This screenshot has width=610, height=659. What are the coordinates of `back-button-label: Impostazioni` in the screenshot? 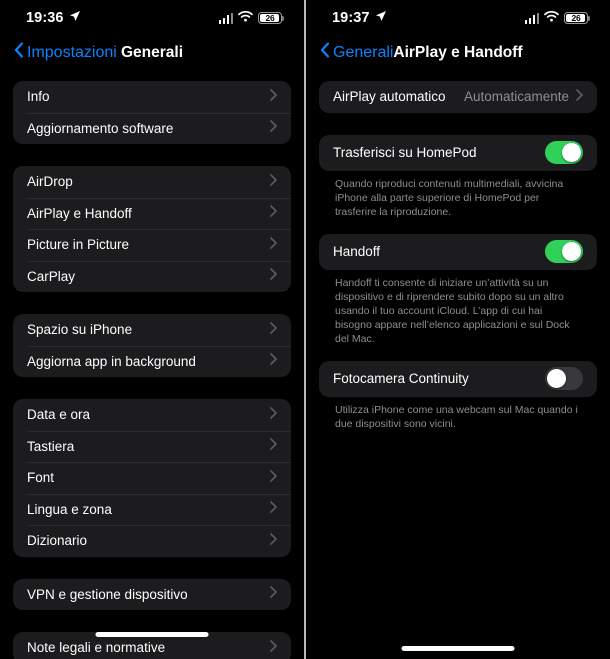 It's located at (72, 52).